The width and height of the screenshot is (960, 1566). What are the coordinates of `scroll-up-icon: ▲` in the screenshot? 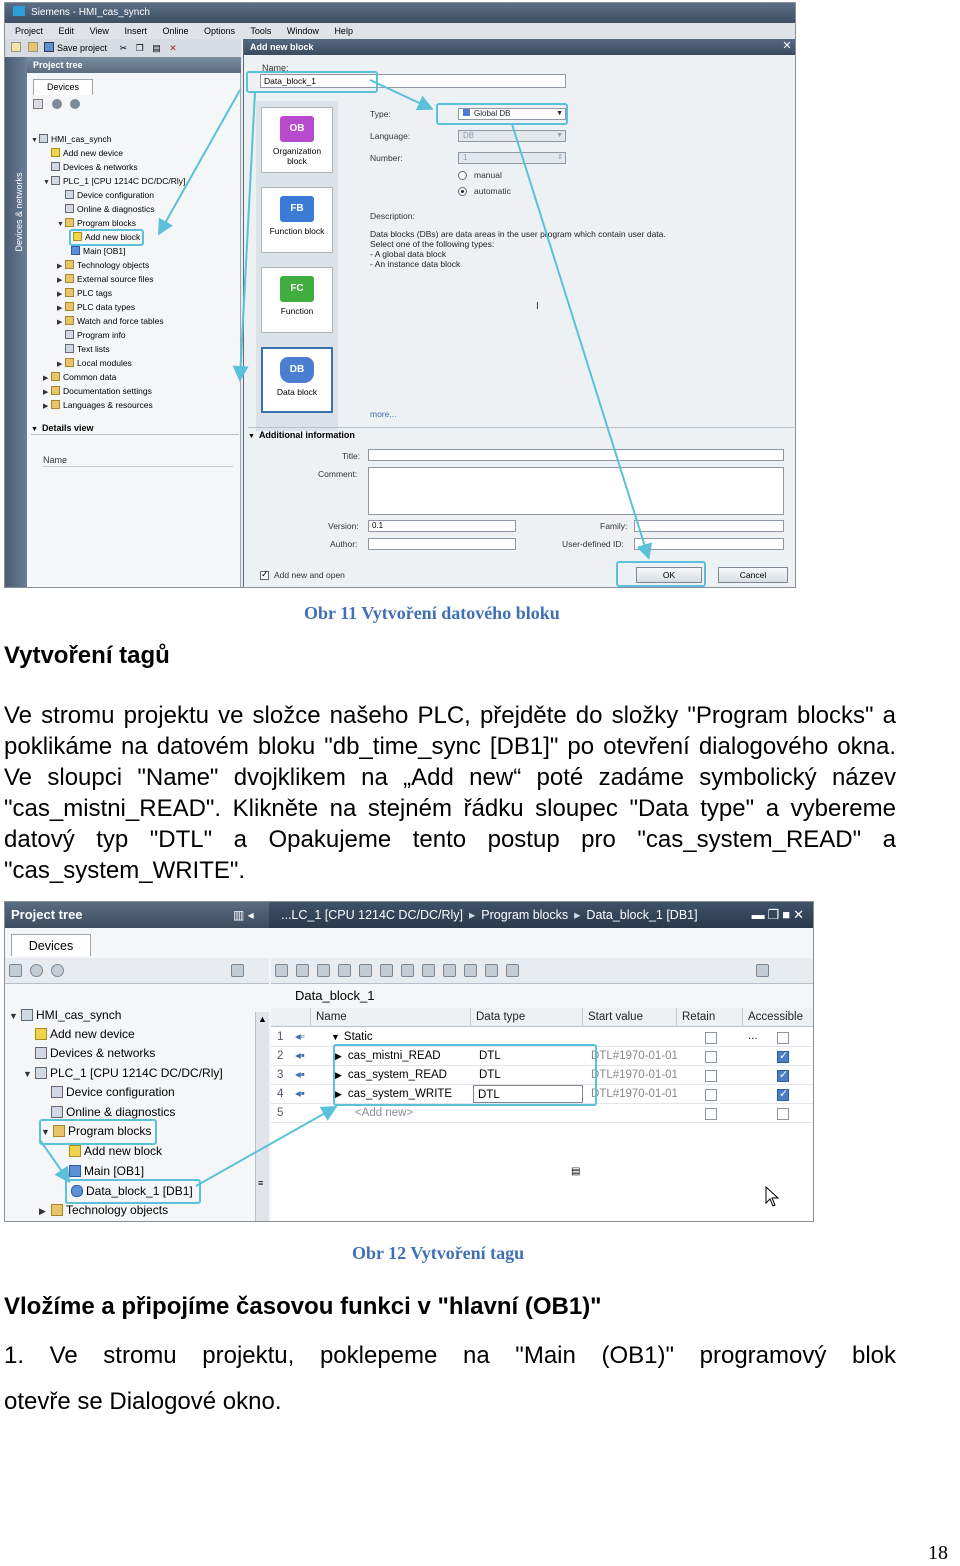 It's located at (262, 1019).